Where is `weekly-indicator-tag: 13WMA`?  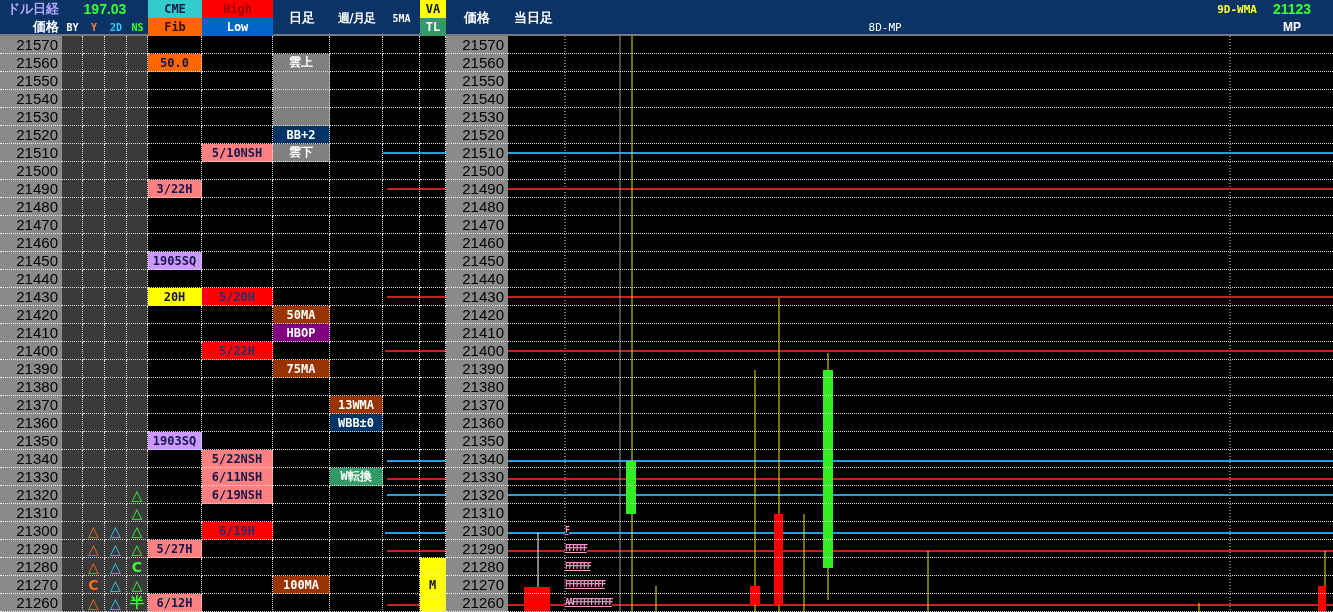
weekly-indicator-tag: 13WMA is located at coordinates (356, 405).